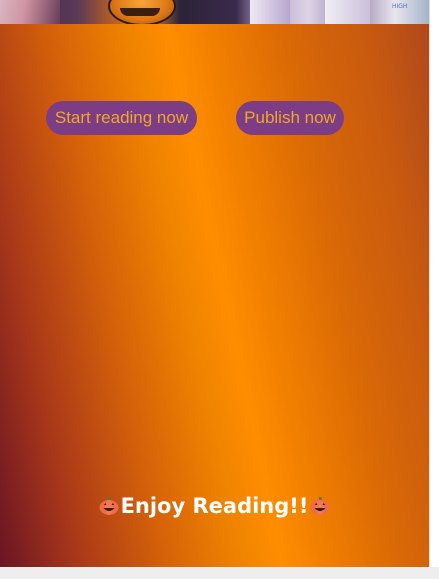  I want to click on halloween-banner-image: HIGH, so click(214, 12).